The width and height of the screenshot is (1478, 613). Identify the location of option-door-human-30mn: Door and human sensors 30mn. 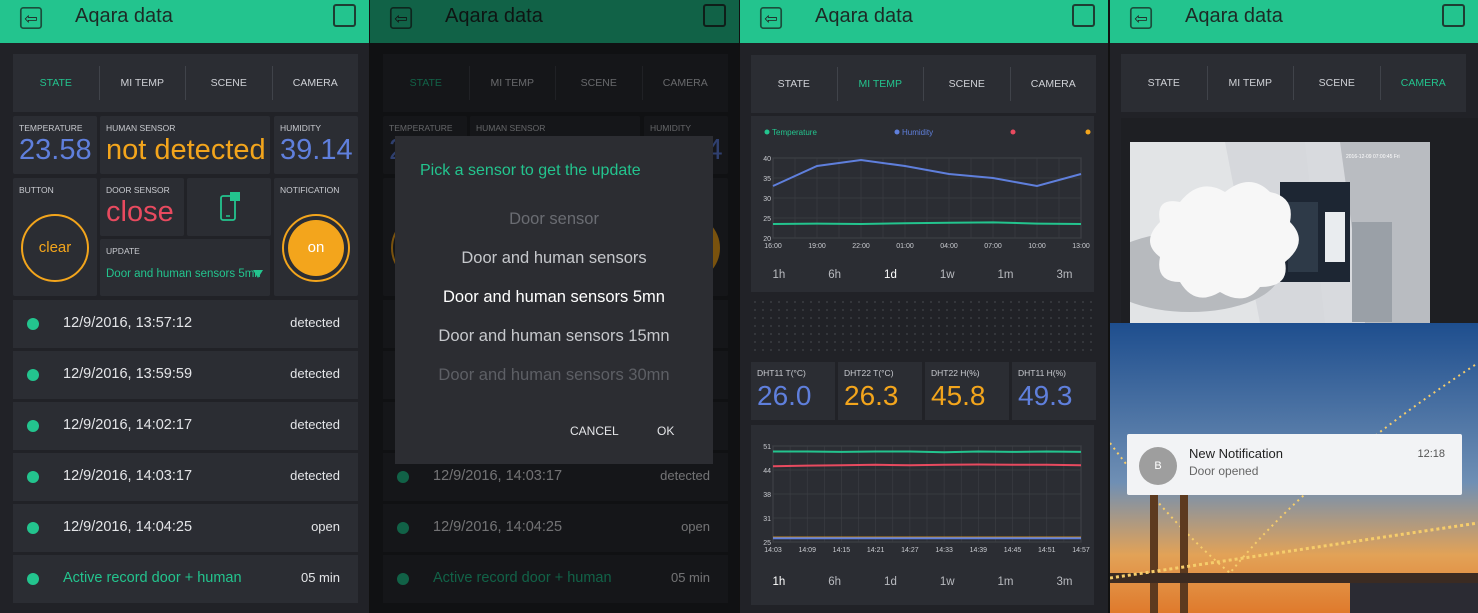
(554, 375).